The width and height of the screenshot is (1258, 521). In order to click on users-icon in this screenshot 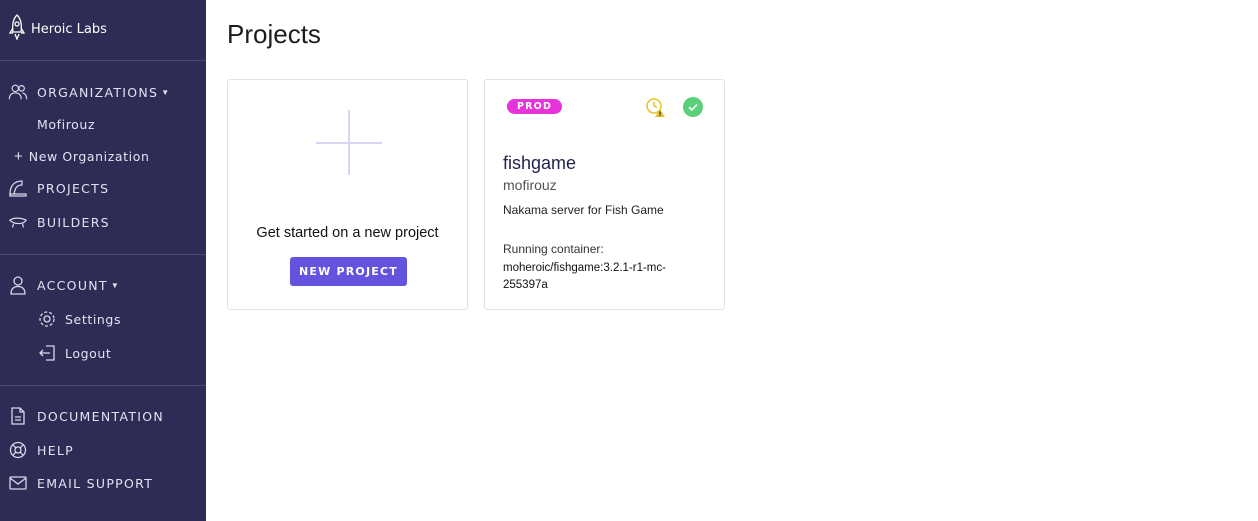, I will do `click(18, 92)`.